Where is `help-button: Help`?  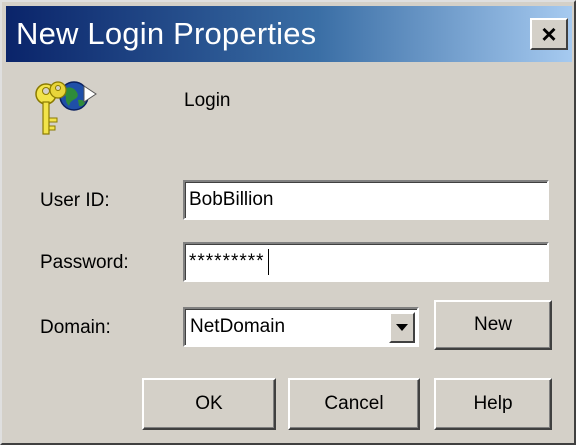
help-button: Help is located at coordinates (493, 404).